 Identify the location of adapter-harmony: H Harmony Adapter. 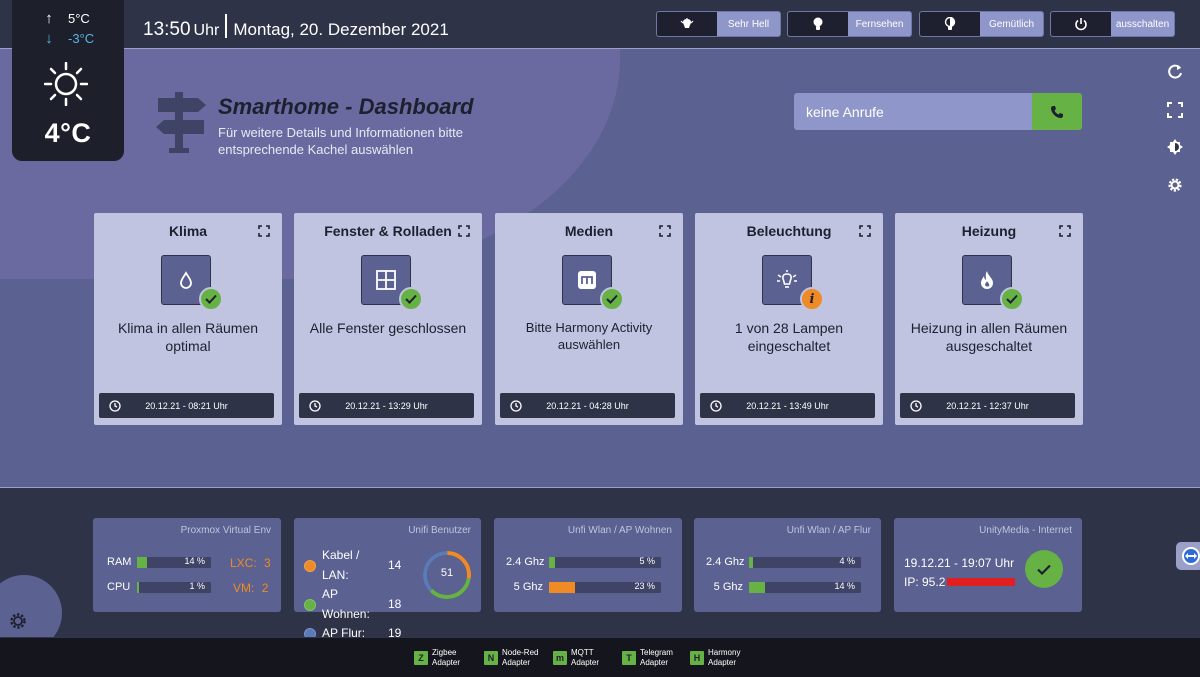
(715, 658).